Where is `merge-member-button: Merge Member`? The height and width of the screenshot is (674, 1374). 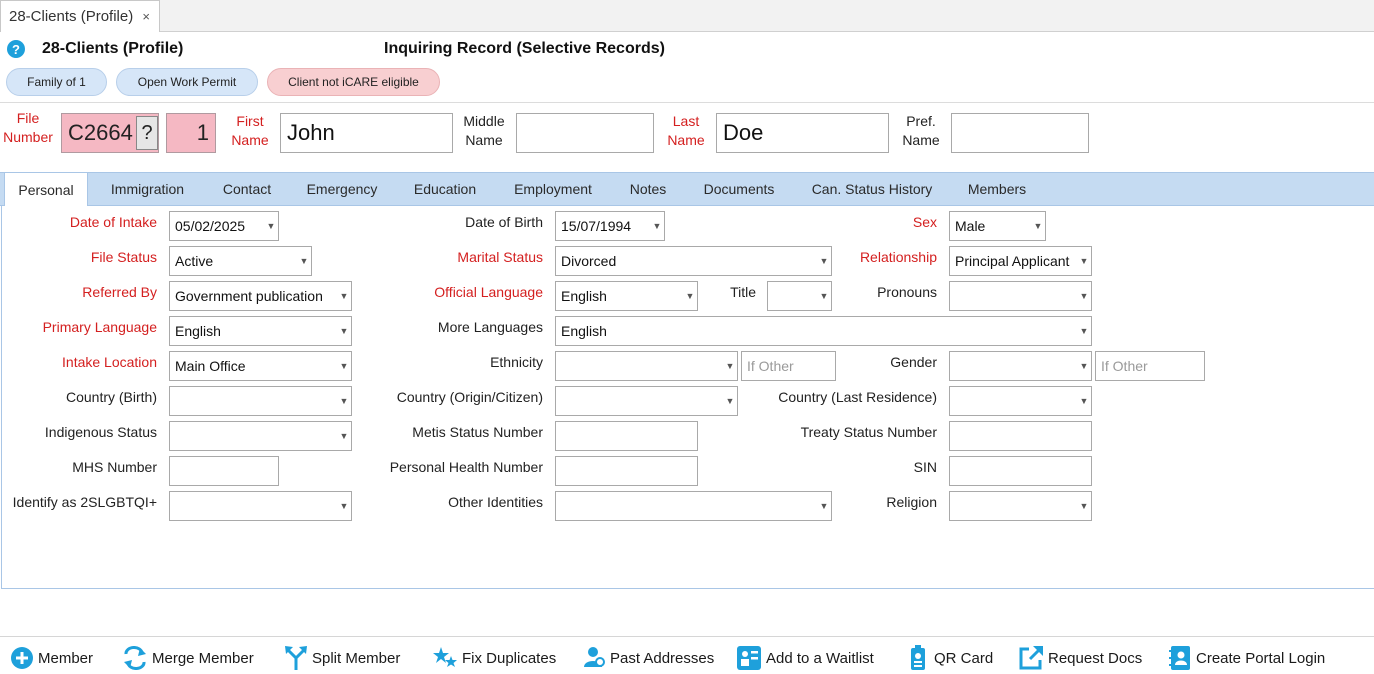 merge-member-button: Merge Member is located at coordinates (188, 658).